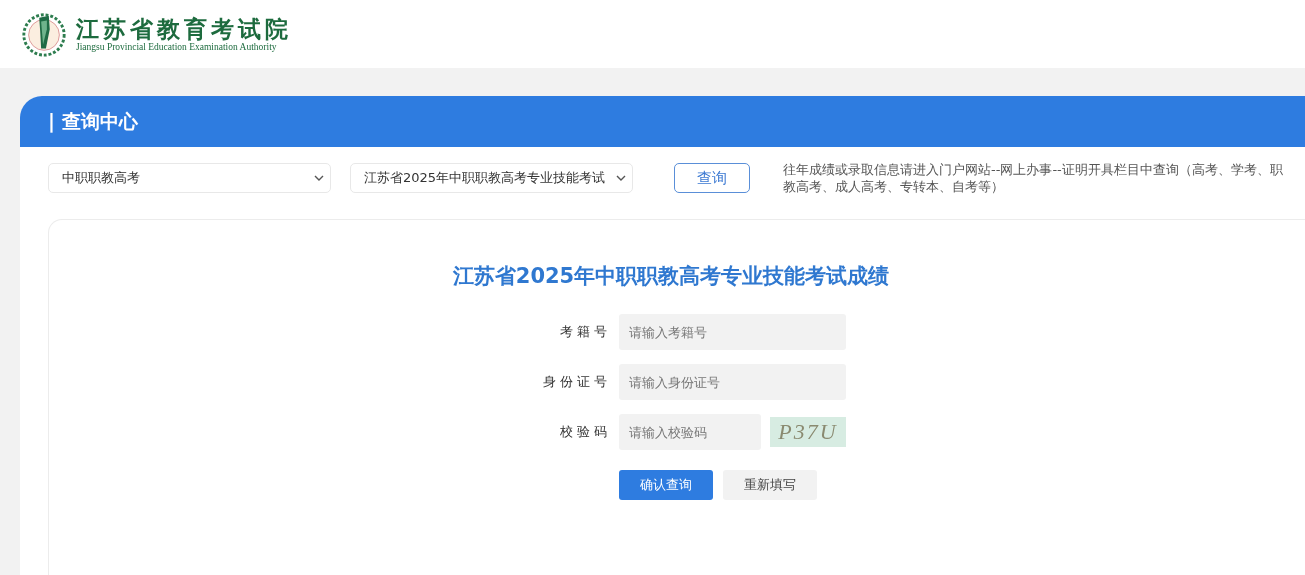 This screenshot has width=1305, height=575. What do you see at coordinates (770, 485) in the screenshot?
I see `reset-button: 重新填写` at bounding box center [770, 485].